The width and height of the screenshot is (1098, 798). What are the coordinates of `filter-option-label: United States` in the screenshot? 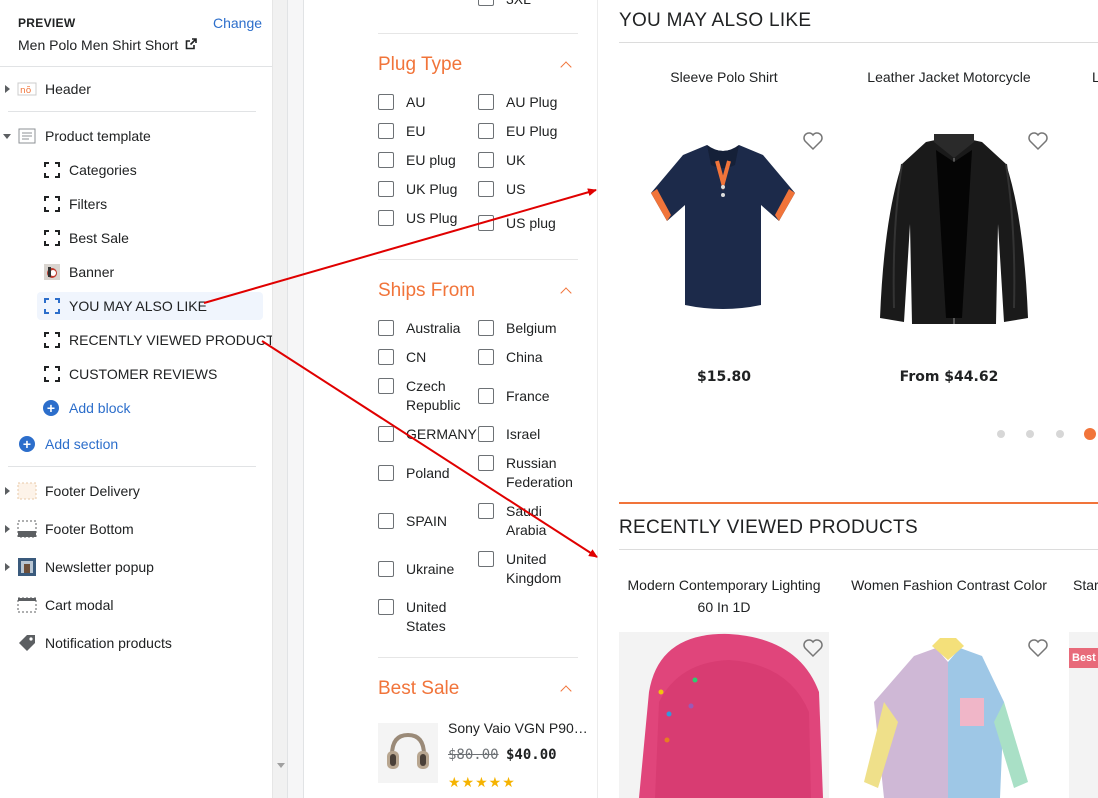 It's located at (426, 616).